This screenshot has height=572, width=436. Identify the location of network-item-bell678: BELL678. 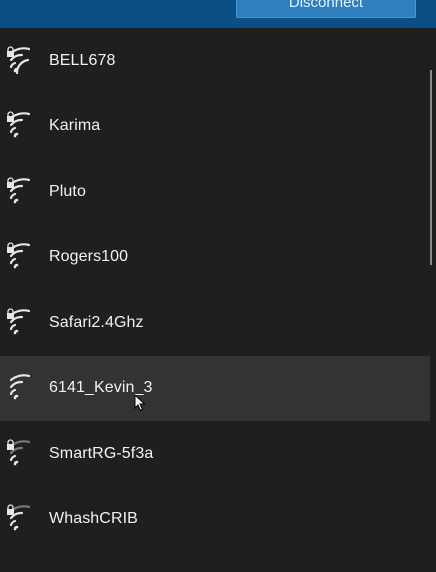
(215, 61).